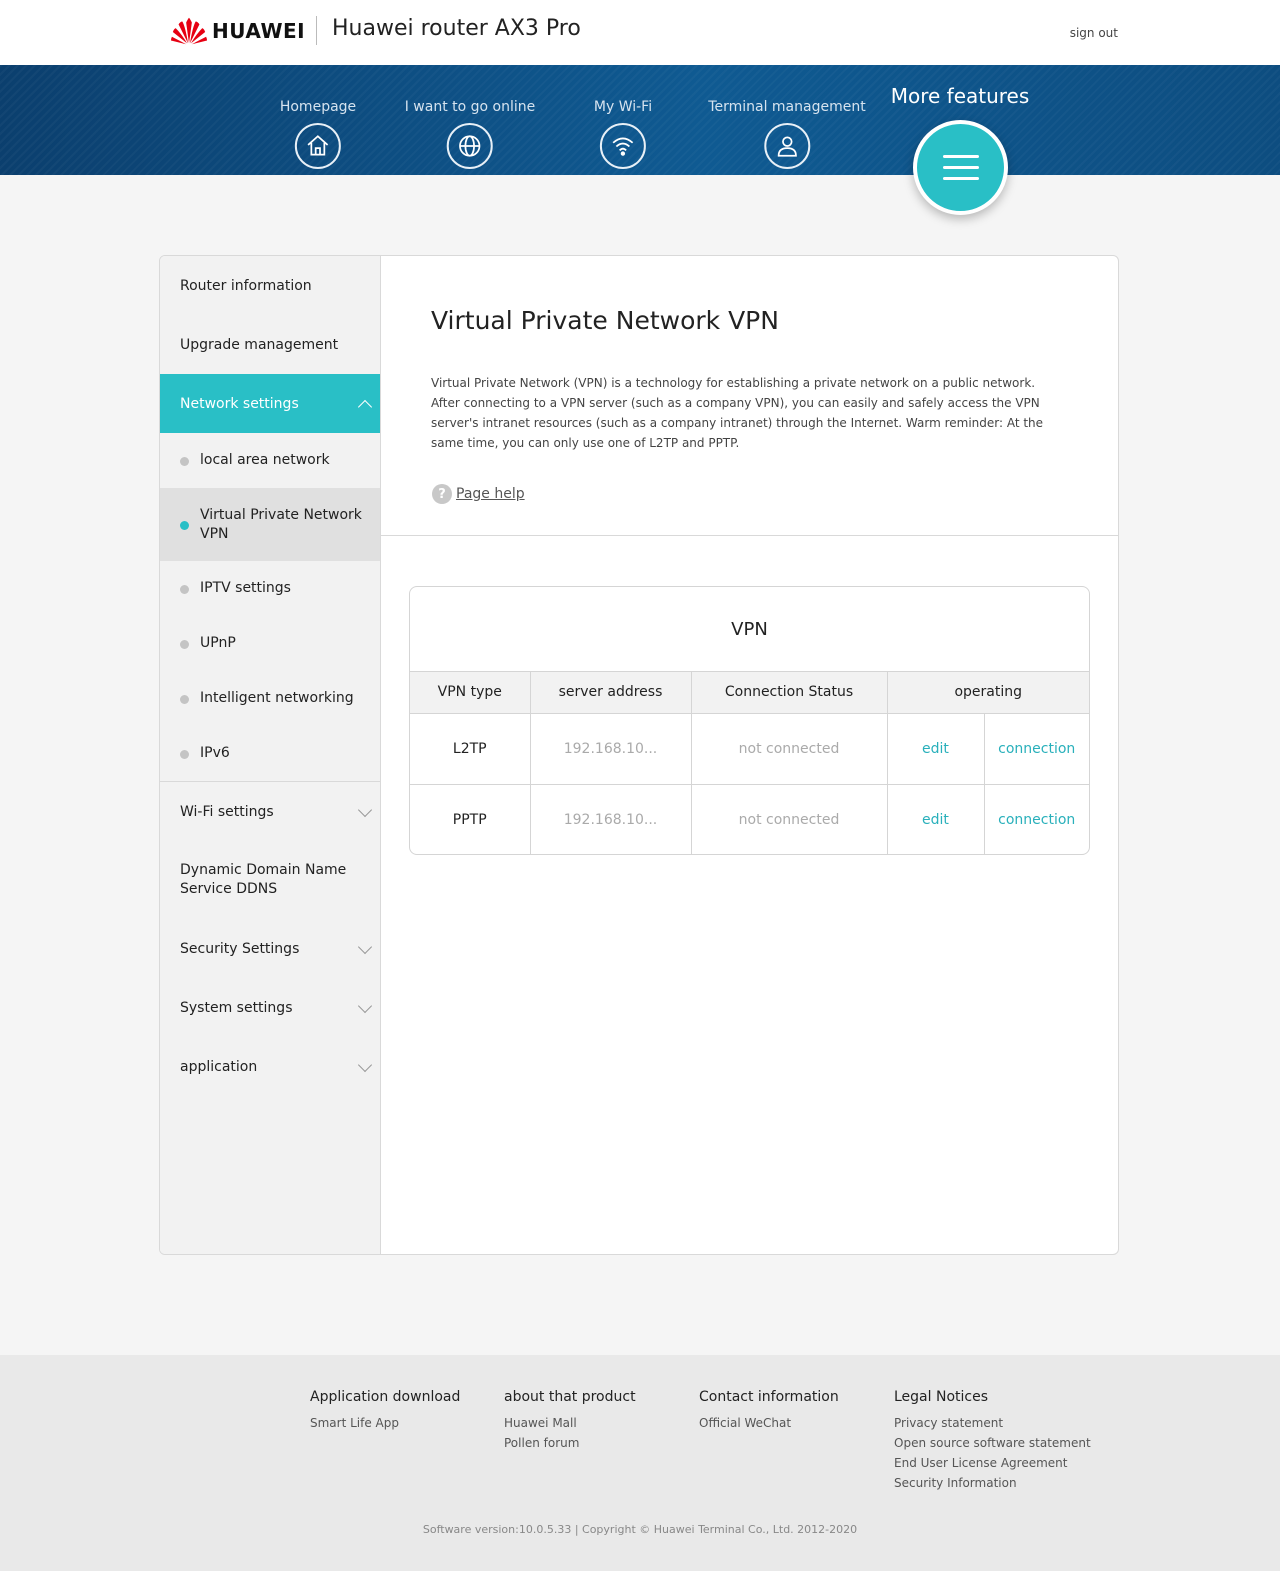  What do you see at coordinates (992, 1423) in the screenshot?
I see `footer-link: Privacy statement` at bounding box center [992, 1423].